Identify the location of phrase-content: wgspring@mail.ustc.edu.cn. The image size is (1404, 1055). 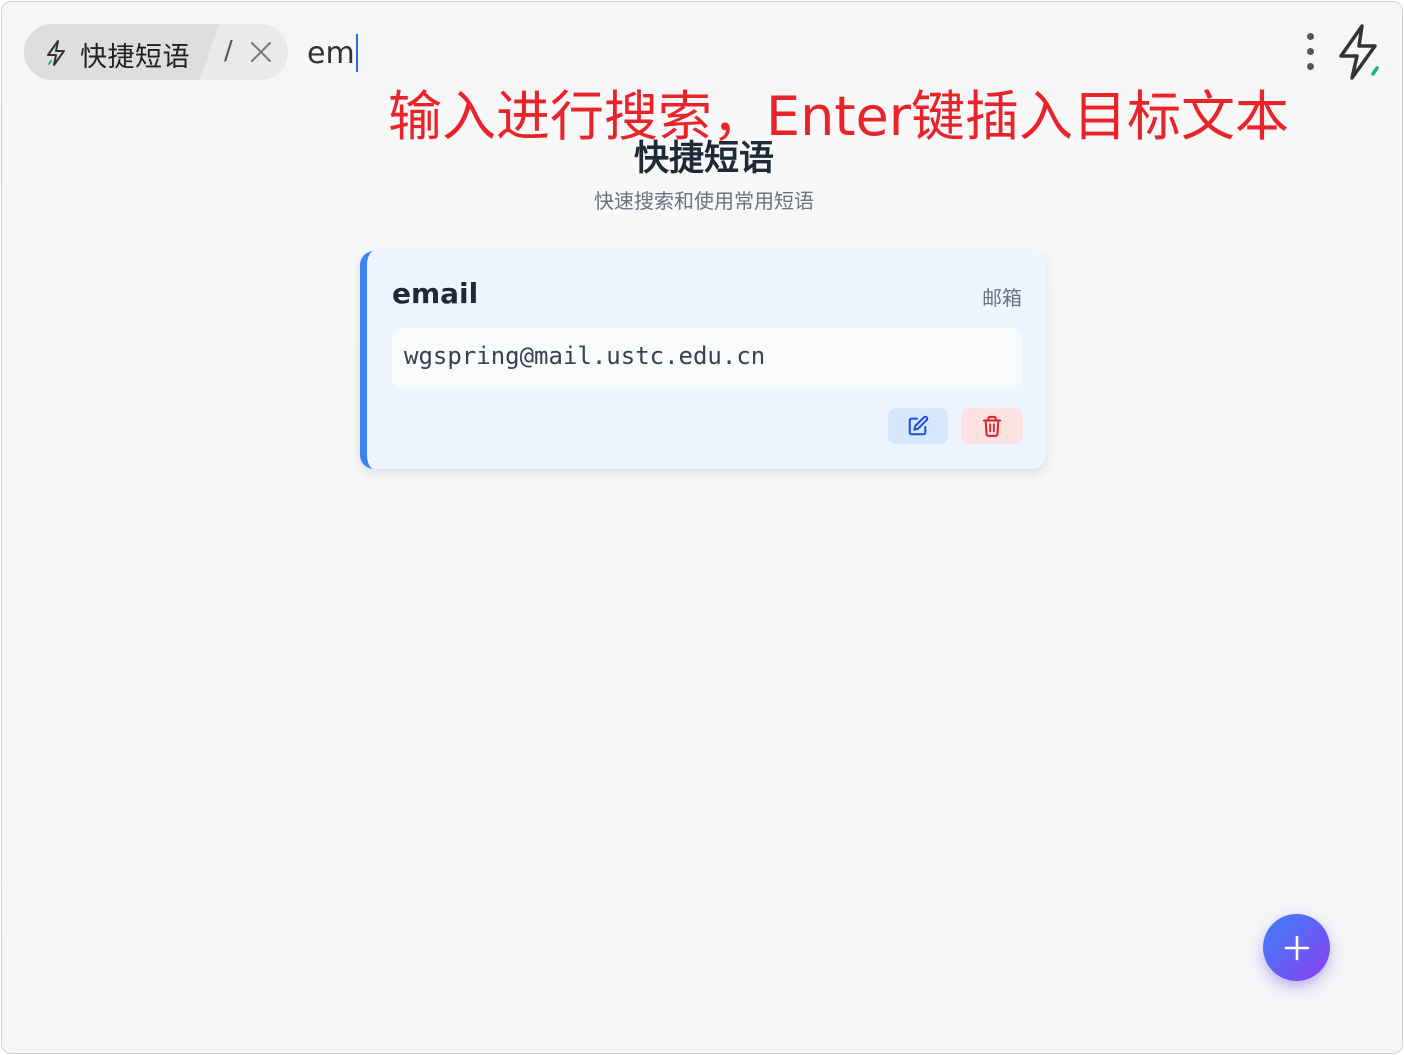
(707, 358).